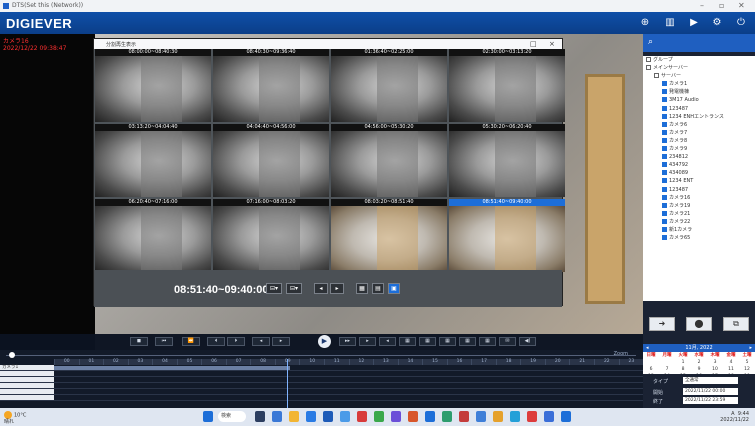 The image size is (755, 426). What do you see at coordinates (699, 43) in the screenshot?
I see `search-icon: ⌕` at bounding box center [699, 43].